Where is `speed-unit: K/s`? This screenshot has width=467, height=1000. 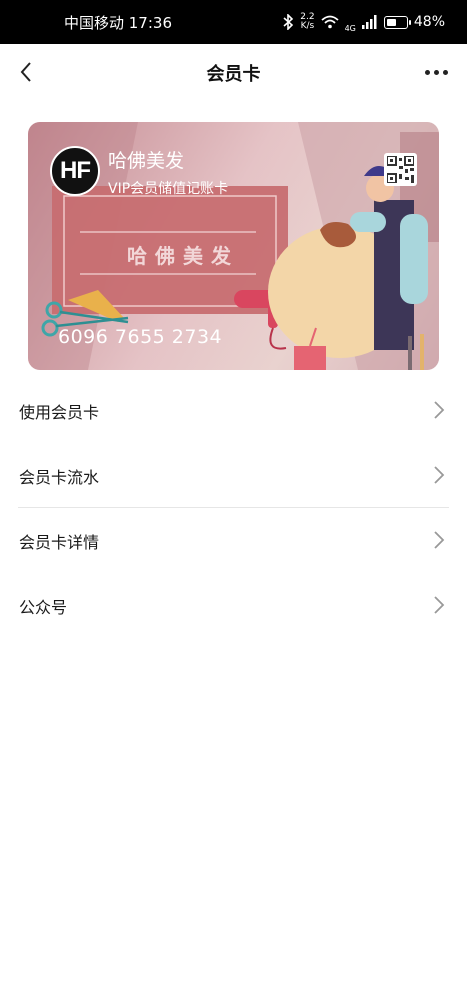 speed-unit: K/s is located at coordinates (307, 26).